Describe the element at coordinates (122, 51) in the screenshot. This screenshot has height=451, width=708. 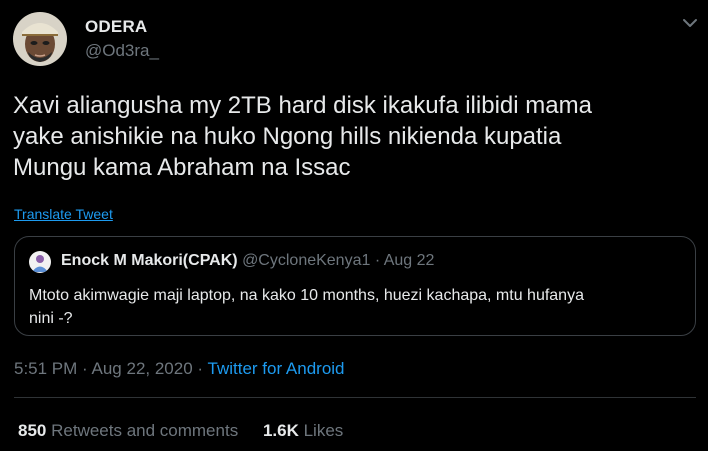
I see `author-handle: @Od3ra_` at that location.